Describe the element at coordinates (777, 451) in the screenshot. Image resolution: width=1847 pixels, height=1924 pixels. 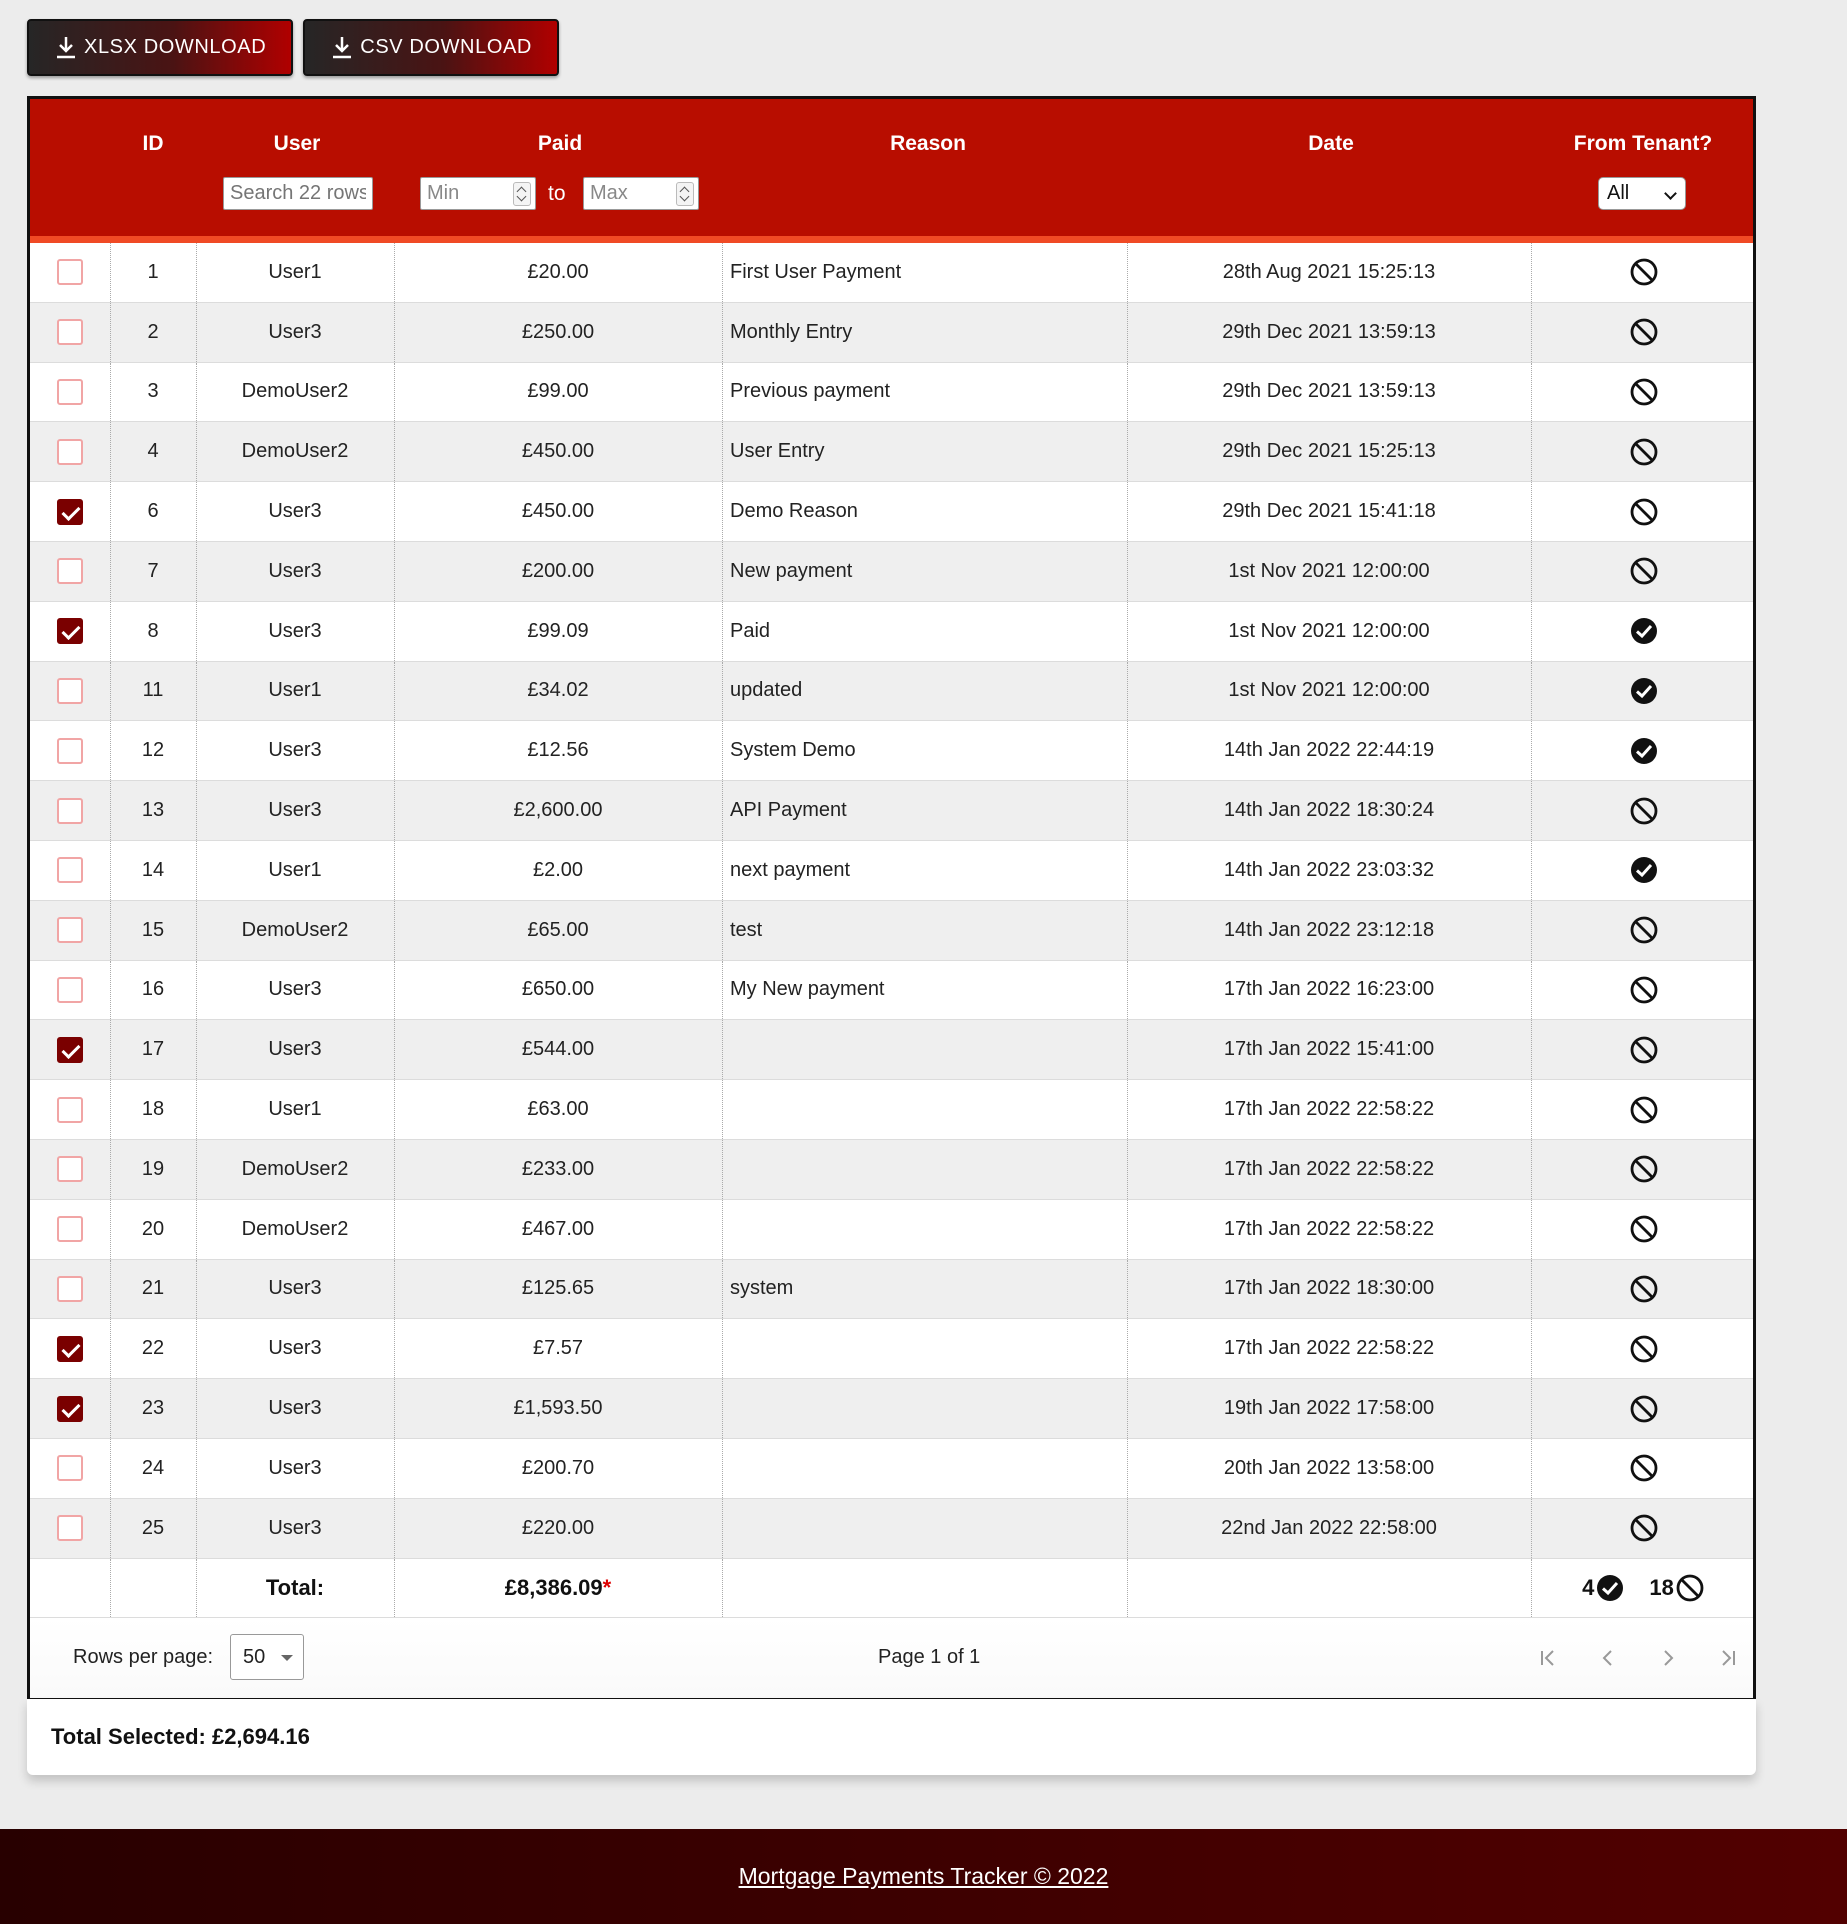
I see `cell-reason: User Entry` at that location.